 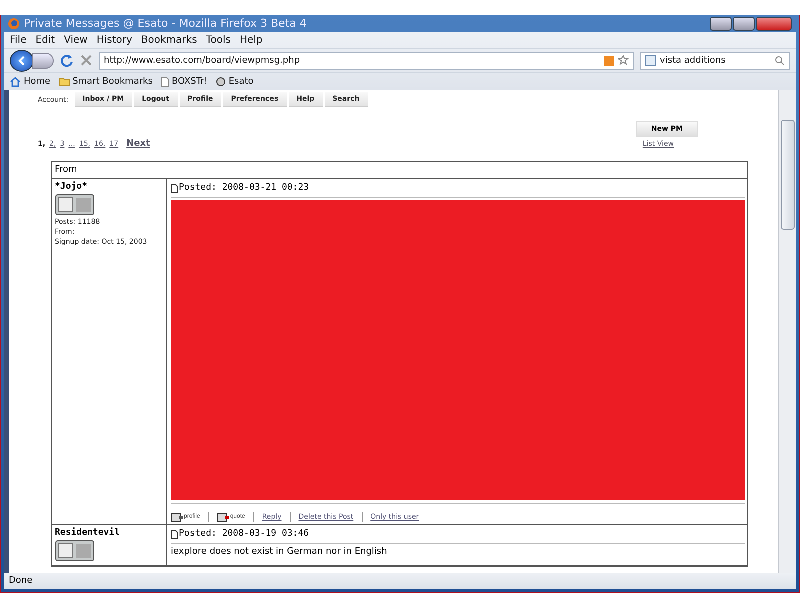 I want to click on folder-icon, so click(x=64, y=81).